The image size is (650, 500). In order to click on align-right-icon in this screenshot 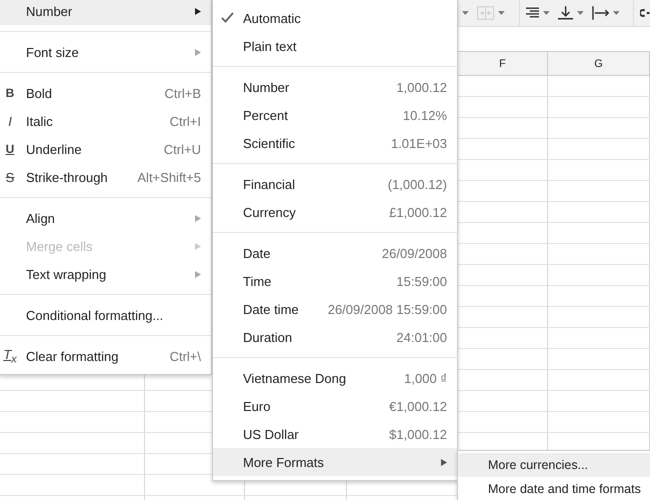, I will do `click(532, 13)`.